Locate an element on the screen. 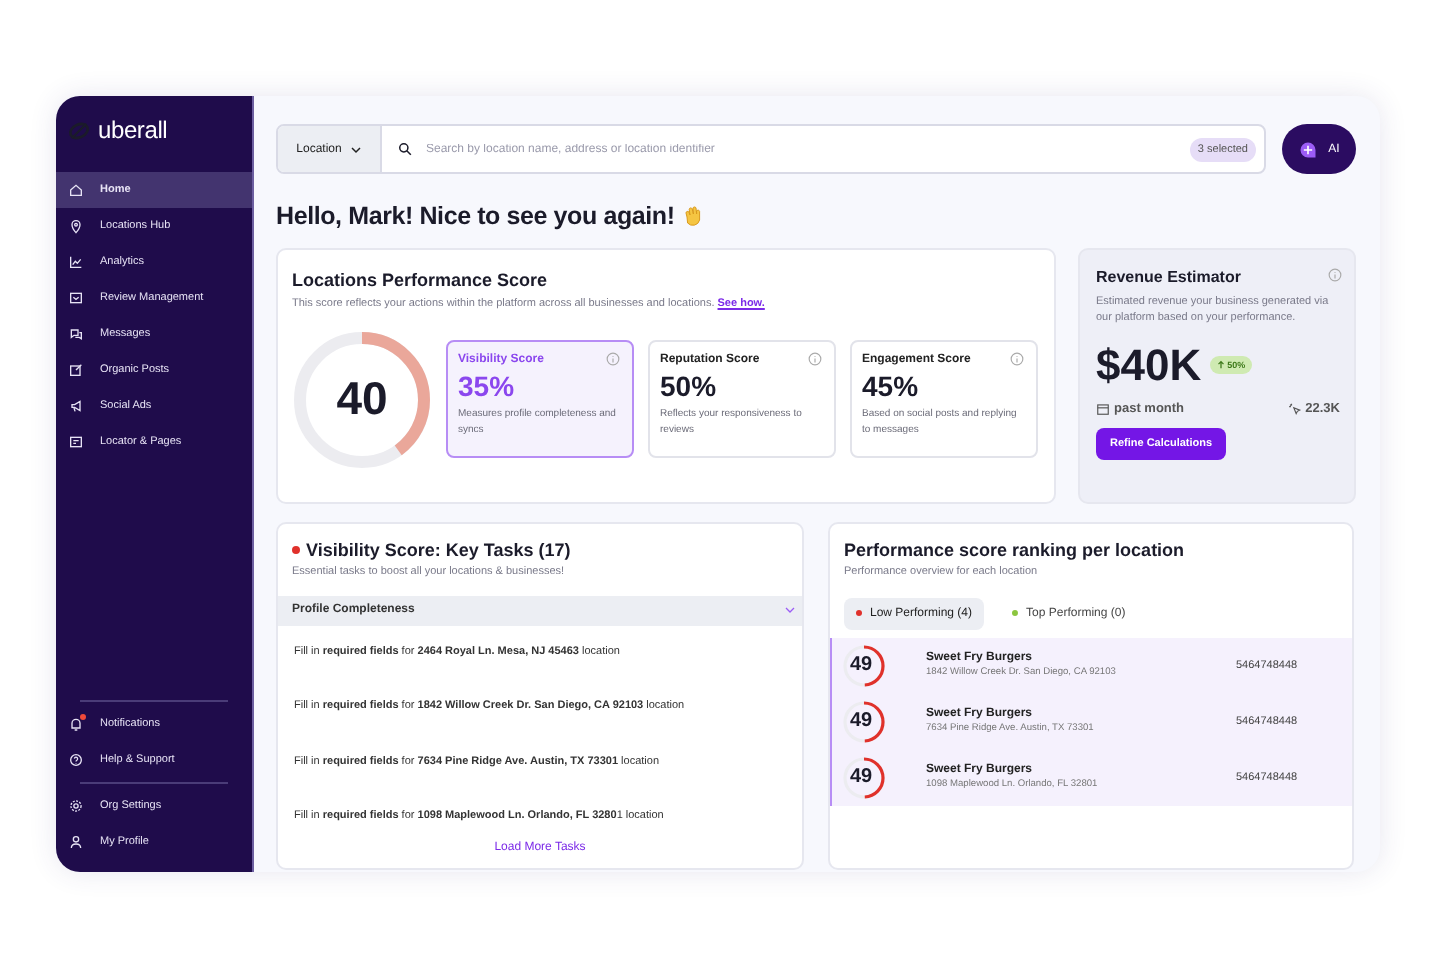  score-value: 40 is located at coordinates (362, 398).